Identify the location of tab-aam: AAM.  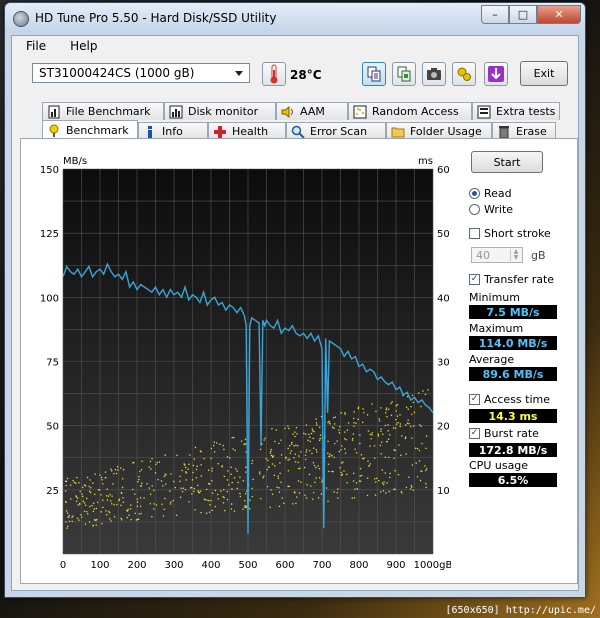
(312, 111).